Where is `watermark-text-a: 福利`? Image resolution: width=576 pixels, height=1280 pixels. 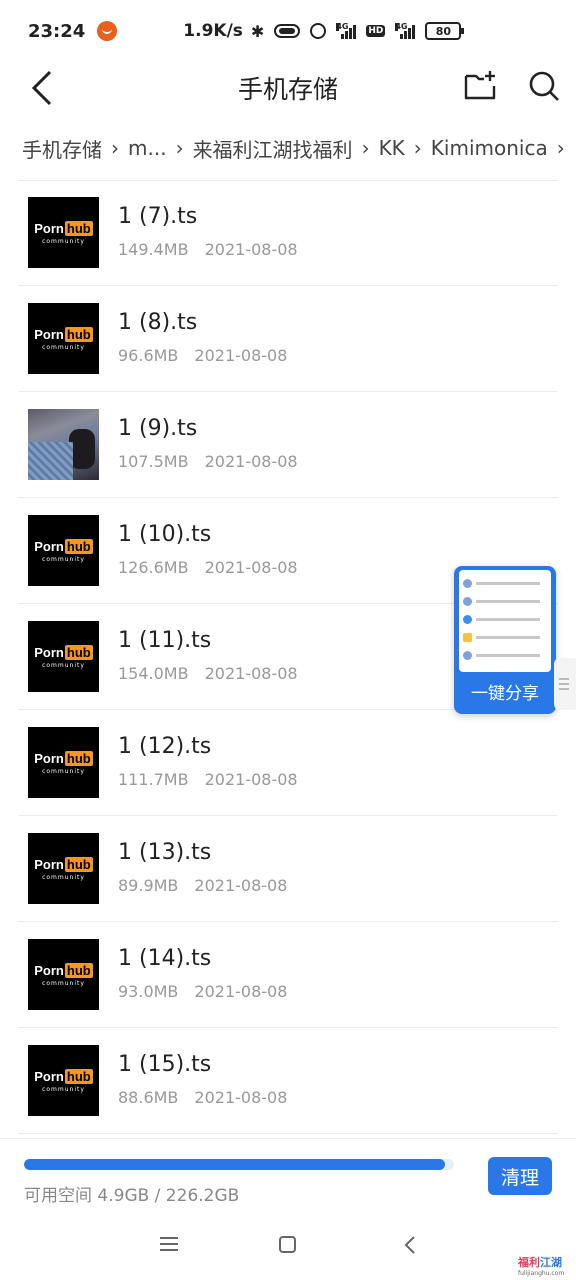 watermark-text-a: 福利 is located at coordinates (529, 1262).